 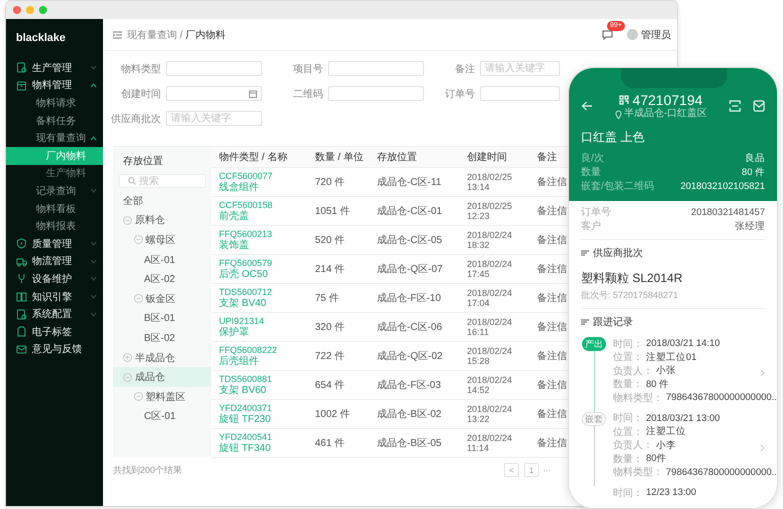 I want to click on table-cell-text: 214 件, so click(x=330, y=269).